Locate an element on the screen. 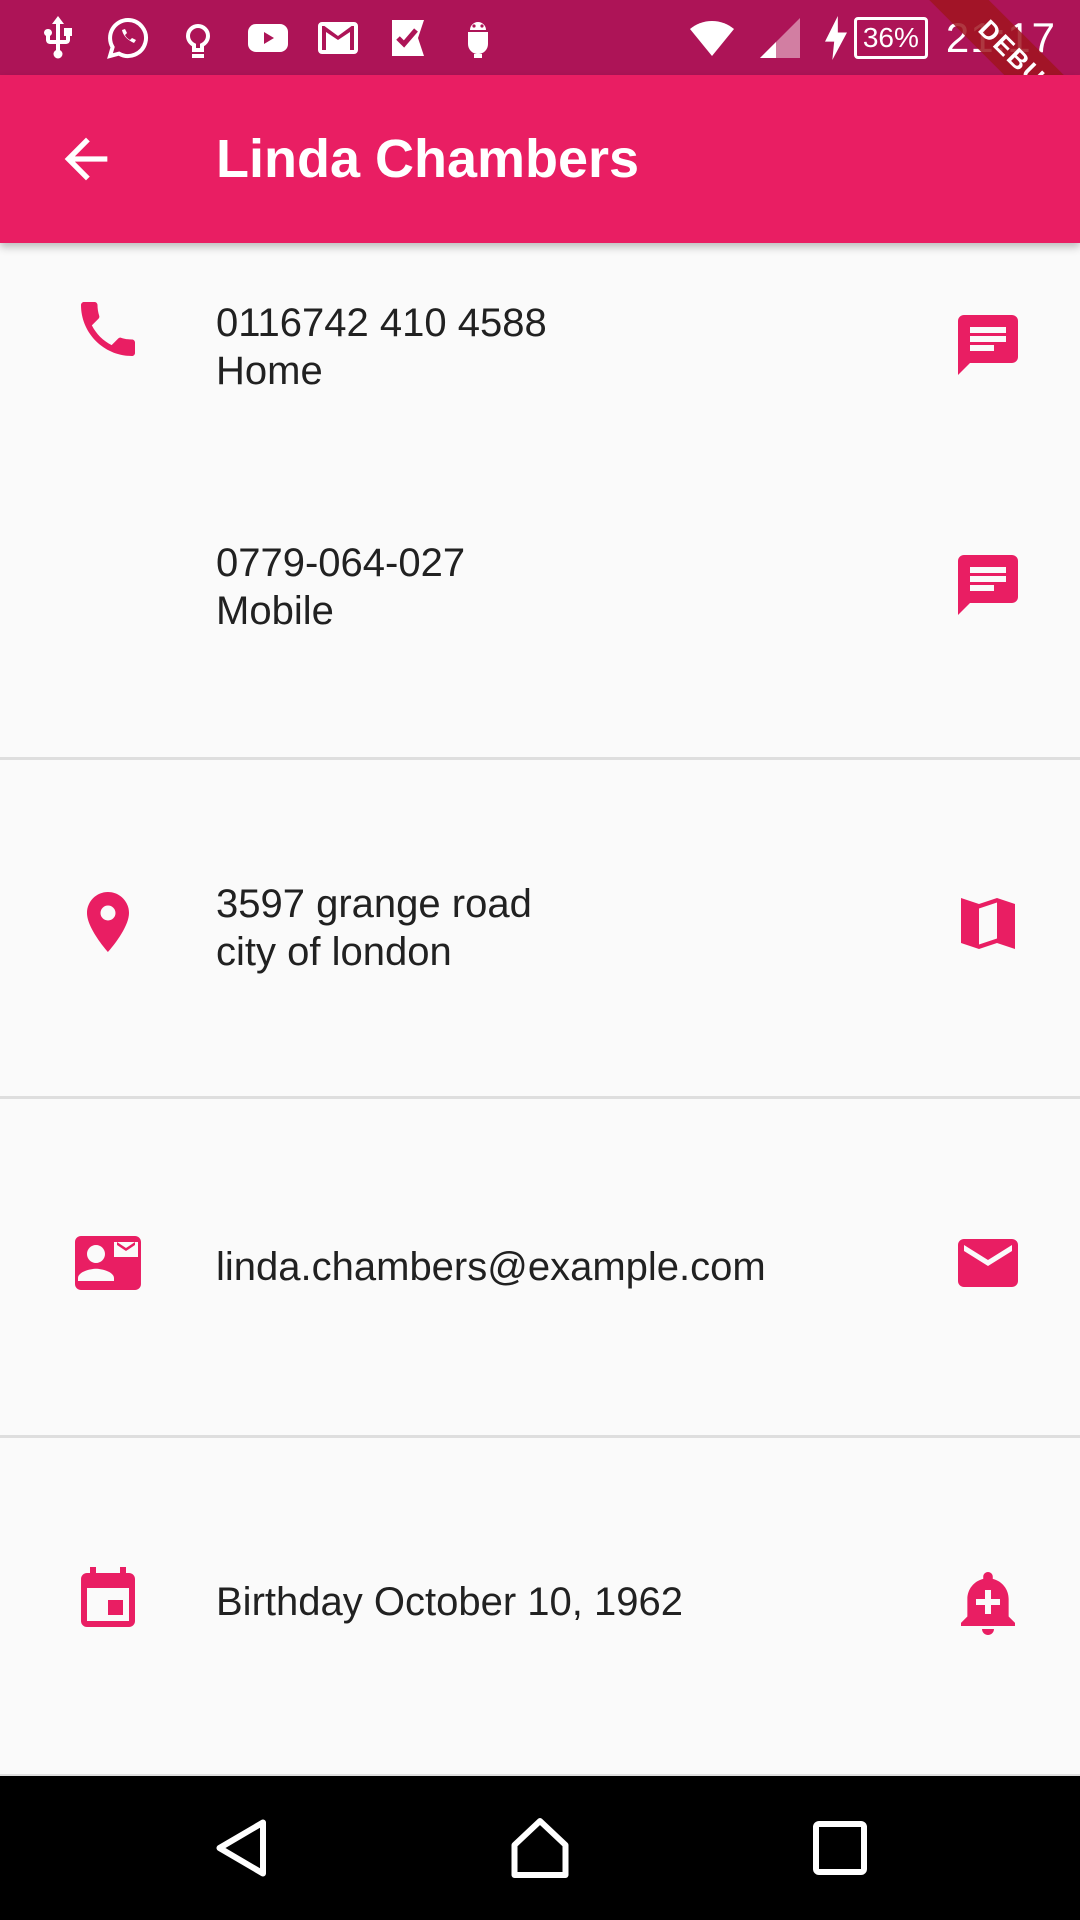  phone-mobile-row: 0779-064-027 Mobile is located at coordinates (540, 603).